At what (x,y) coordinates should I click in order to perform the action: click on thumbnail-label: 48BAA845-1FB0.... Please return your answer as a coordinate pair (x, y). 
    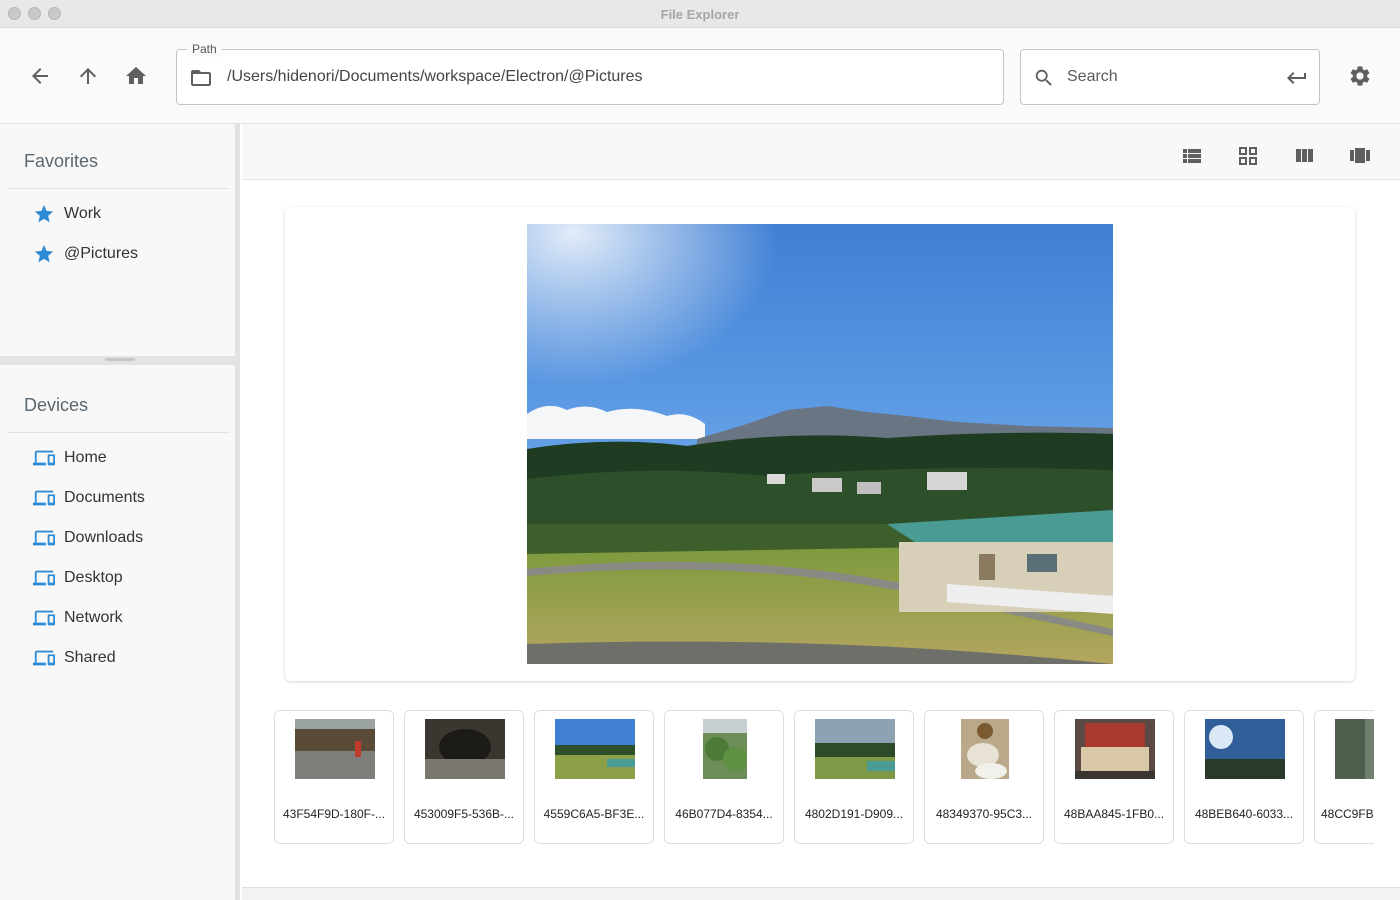
    Looking at the image, I should click on (1114, 814).